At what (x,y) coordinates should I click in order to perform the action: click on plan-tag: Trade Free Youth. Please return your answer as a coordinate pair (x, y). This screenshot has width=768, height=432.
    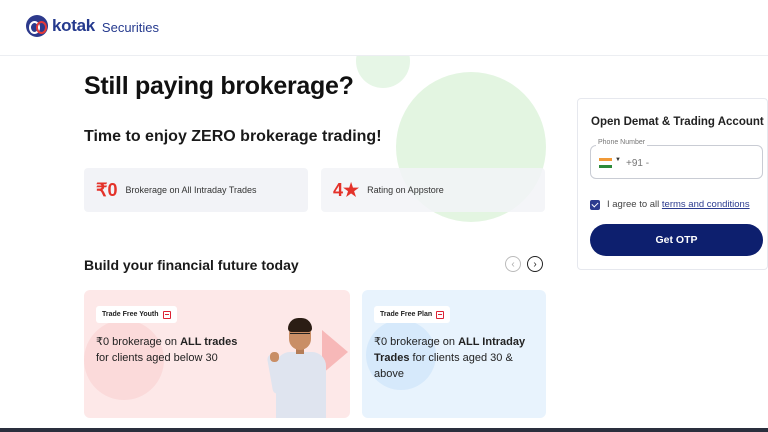
    Looking at the image, I should click on (136, 314).